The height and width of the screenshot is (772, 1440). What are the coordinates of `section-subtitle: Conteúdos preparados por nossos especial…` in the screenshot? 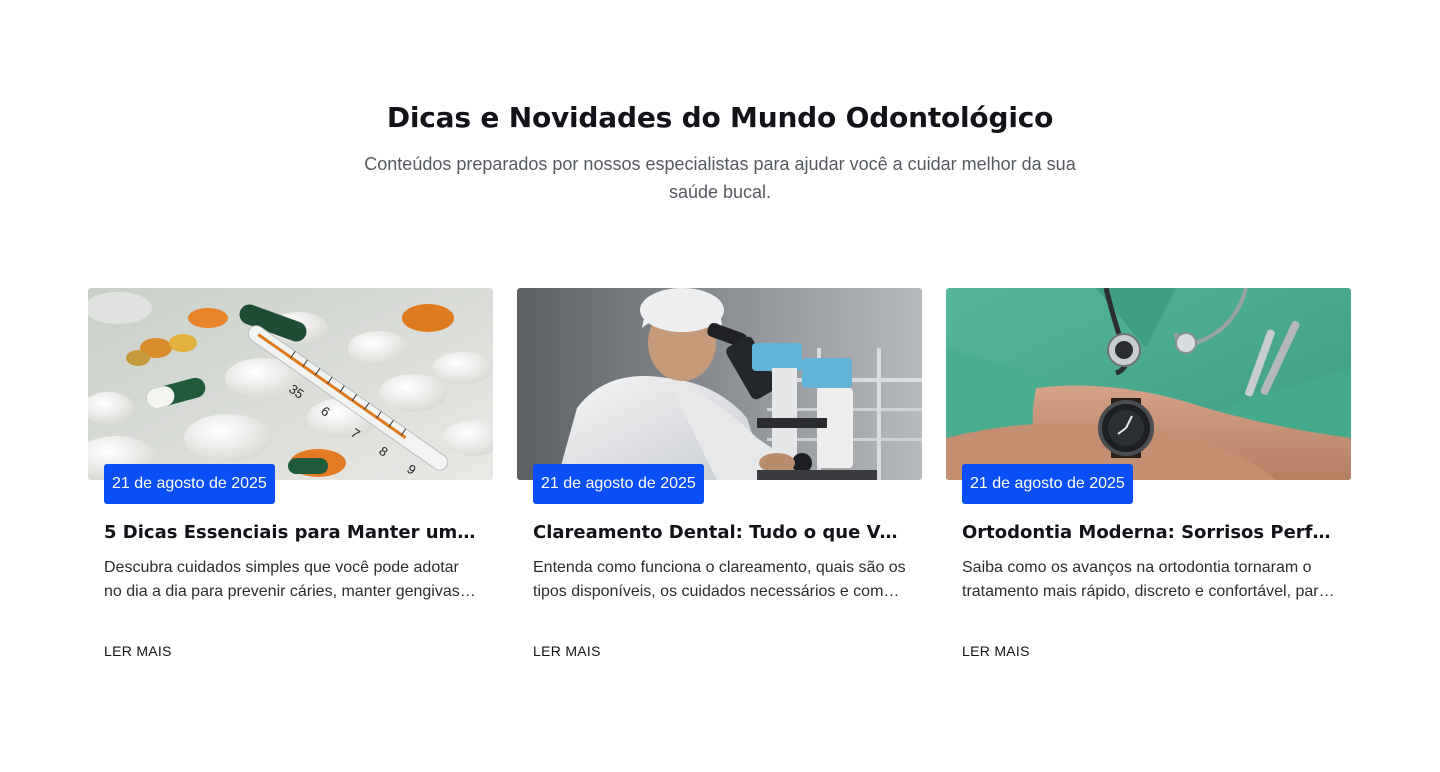 It's located at (720, 178).